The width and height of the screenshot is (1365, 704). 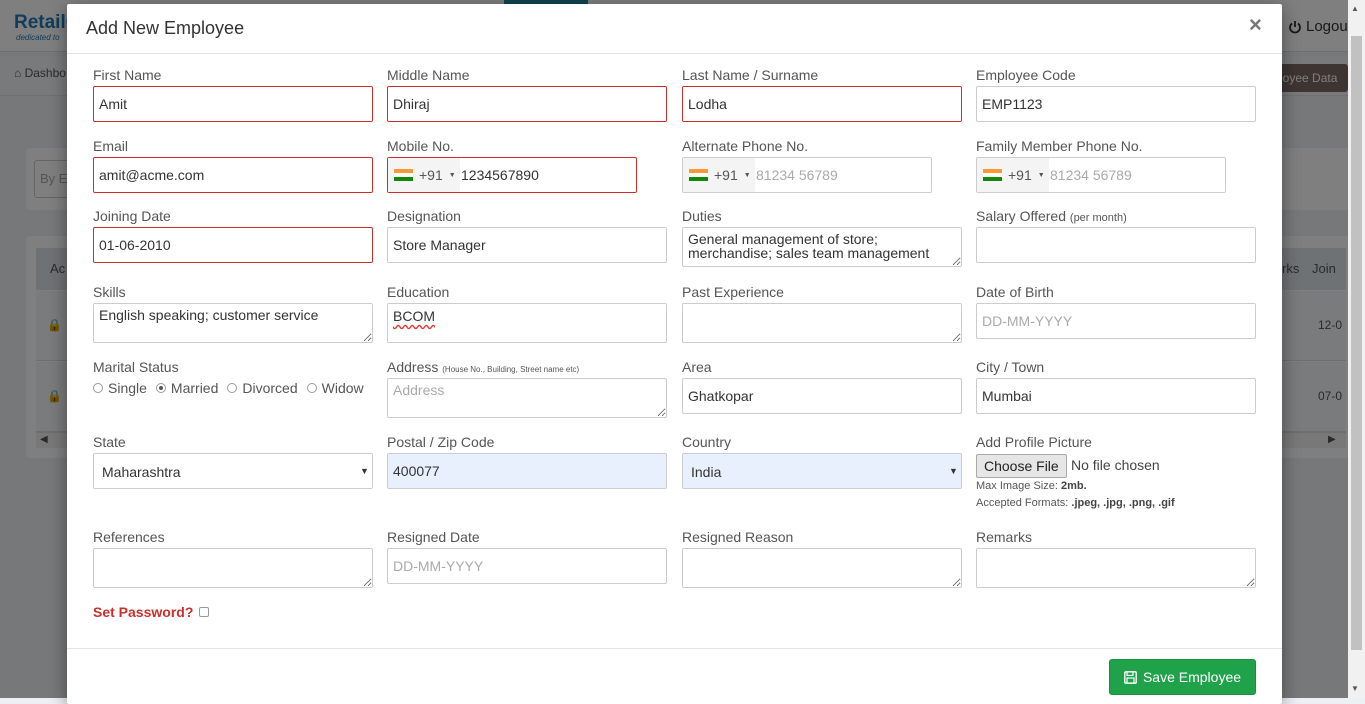 I want to click on country-value: India, so click(x=706, y=472).